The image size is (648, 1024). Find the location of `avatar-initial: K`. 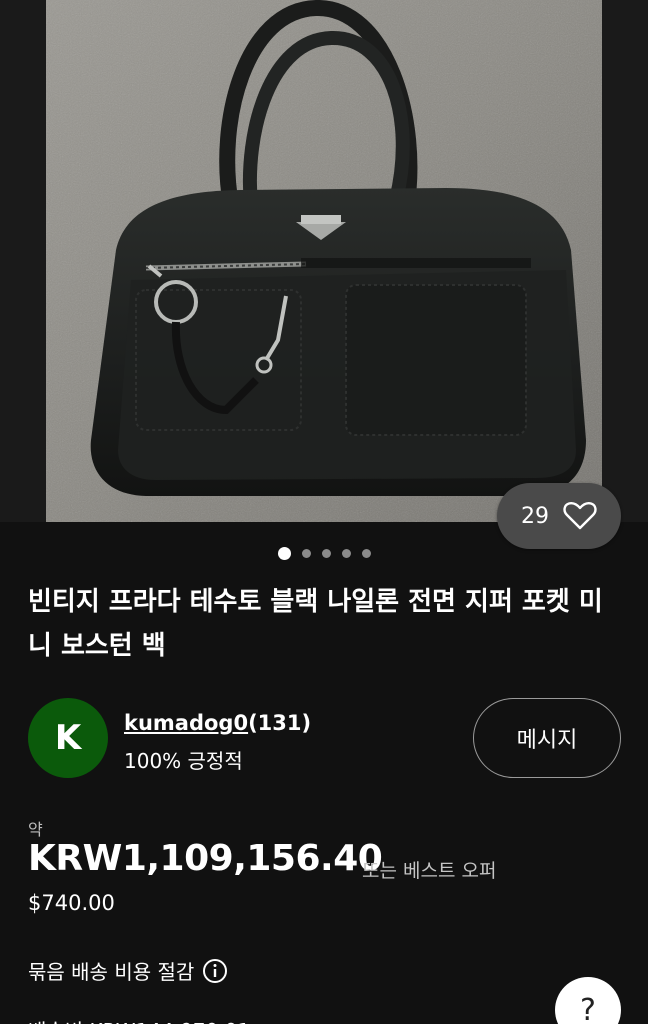

avatar-initial: K is located at coordinates (68, 738).